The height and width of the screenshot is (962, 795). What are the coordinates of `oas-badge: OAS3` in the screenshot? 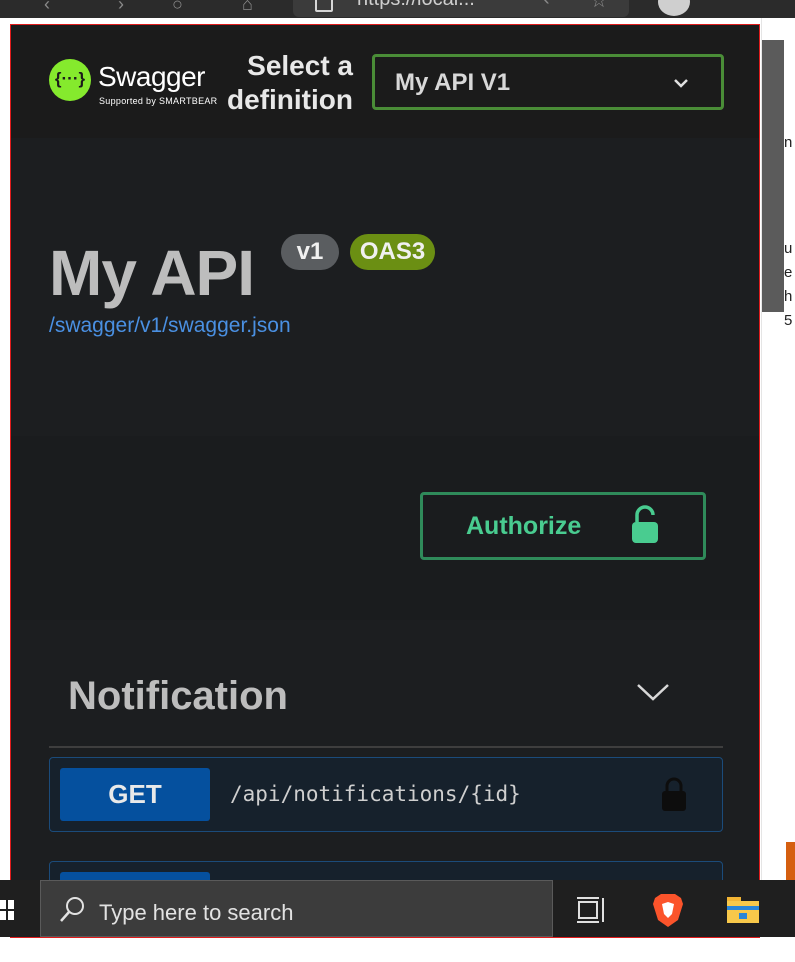 It's located at (392, 252).